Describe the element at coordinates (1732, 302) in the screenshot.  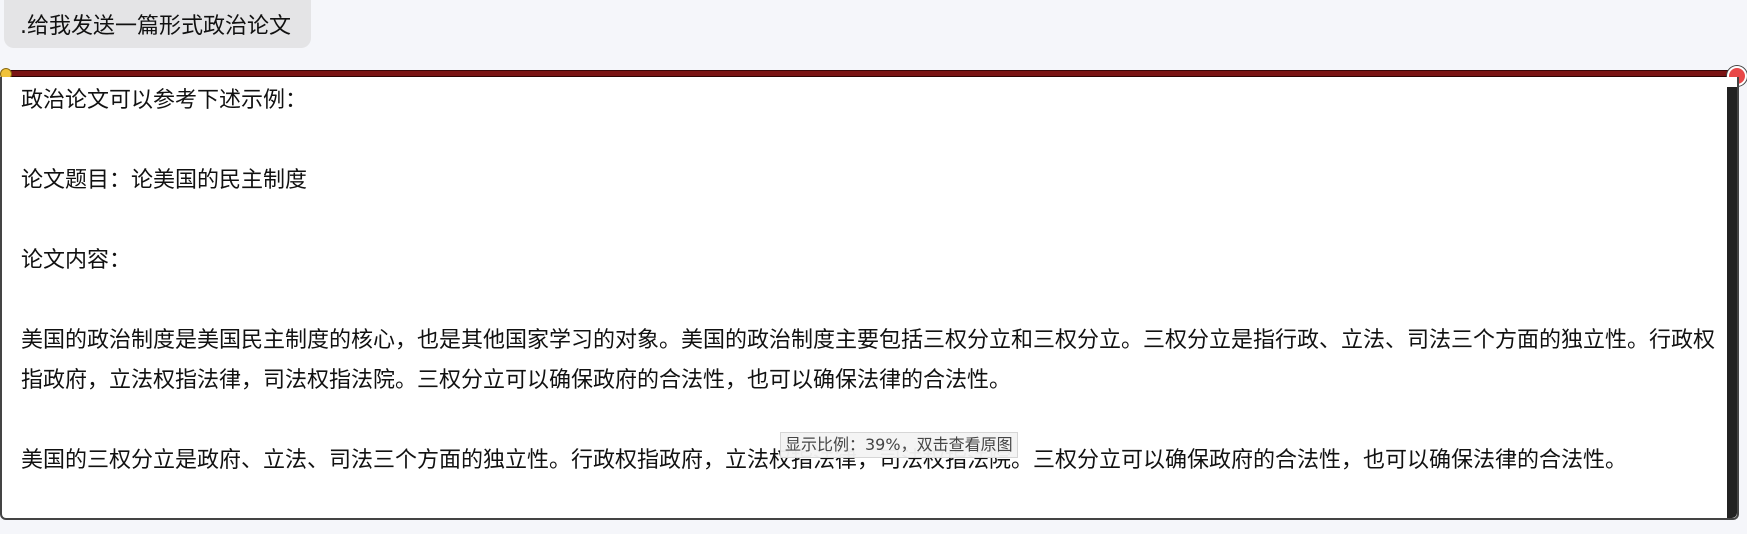
I see `panel-scrollbar` at that location.